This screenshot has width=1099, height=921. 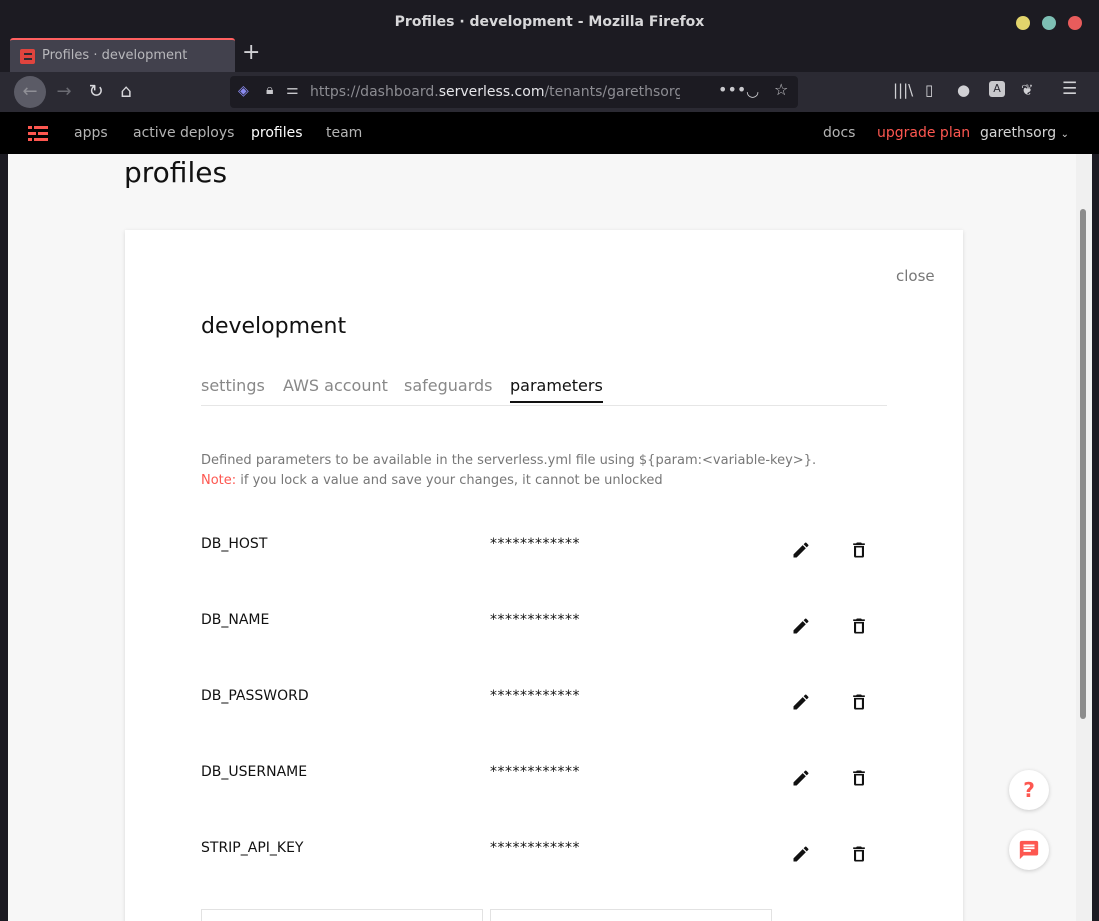 What do you see at coordinates (251, 52) in the screenshot?
I see `new-tab-button: +` at bounding box center [251, 52].